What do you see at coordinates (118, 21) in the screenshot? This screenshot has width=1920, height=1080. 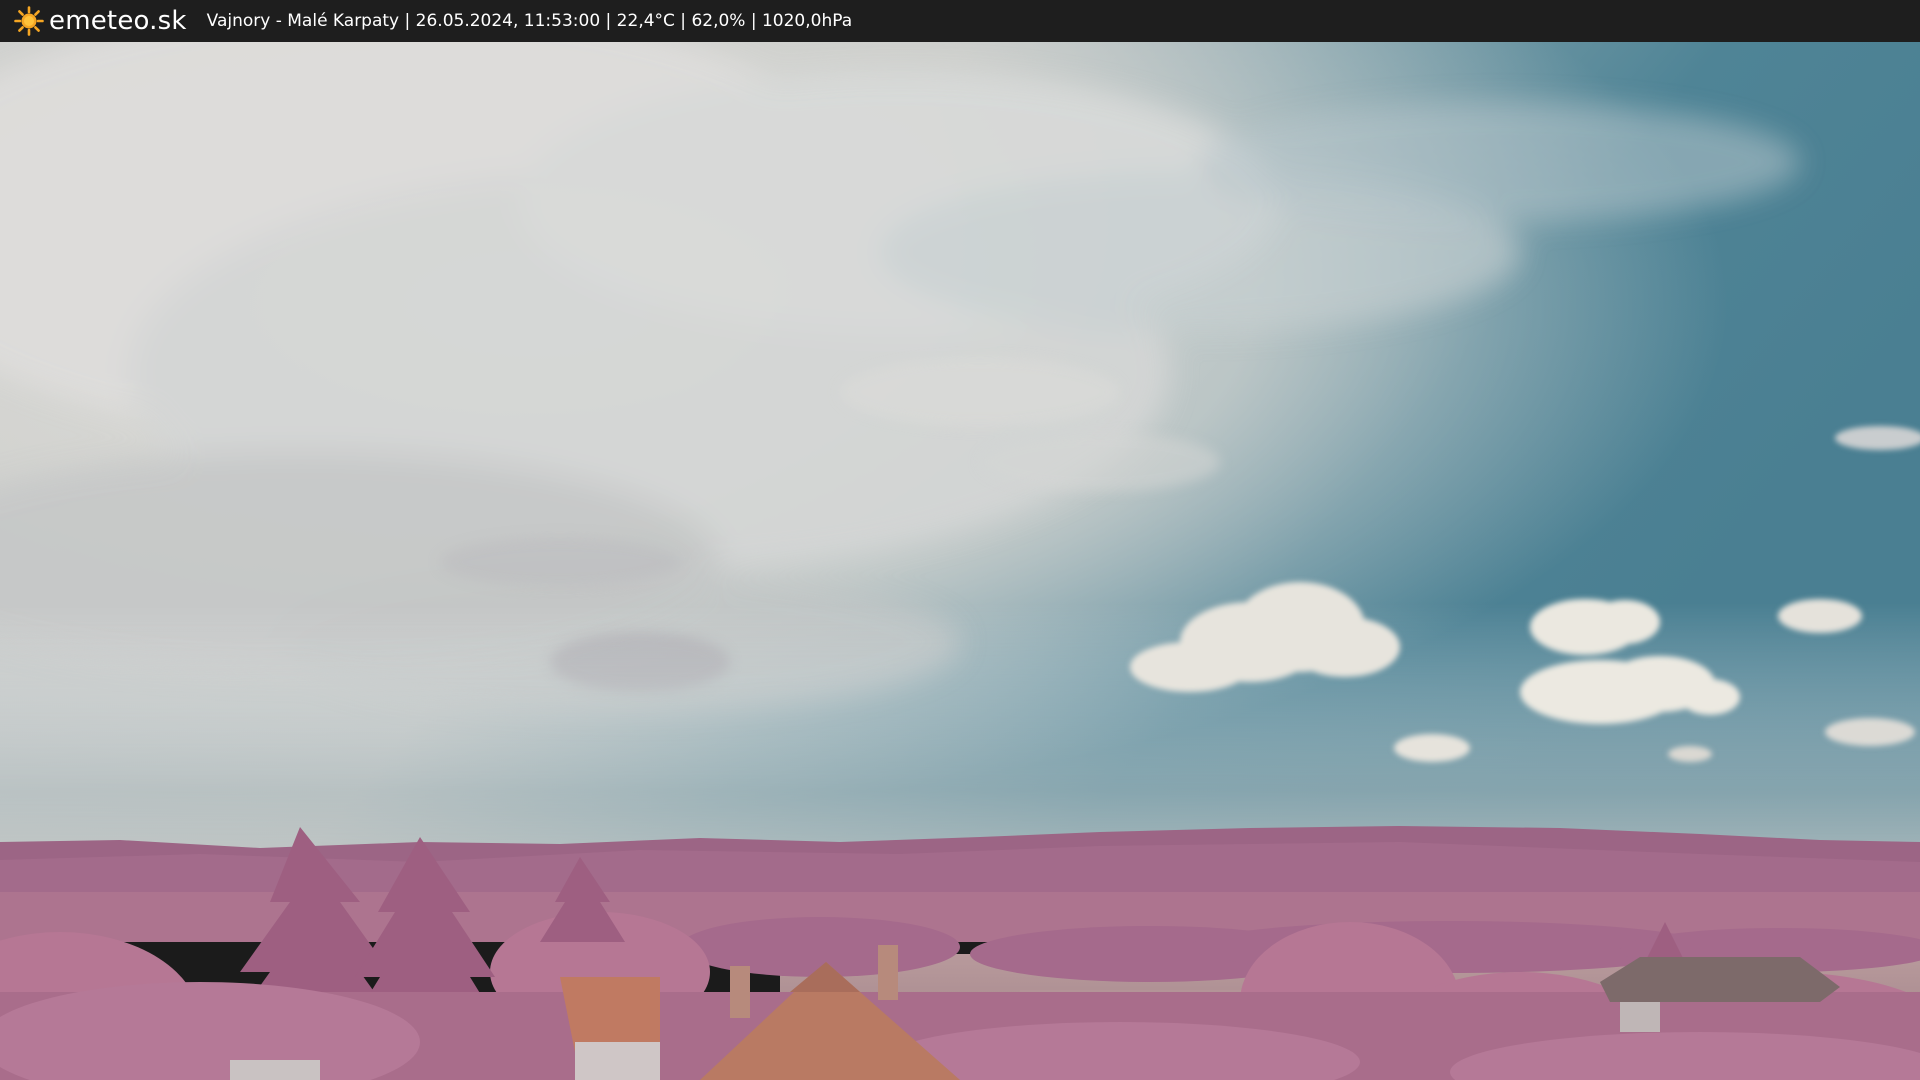 I see `brand-name: emeteo.sk` at bounding box center [118, 21].